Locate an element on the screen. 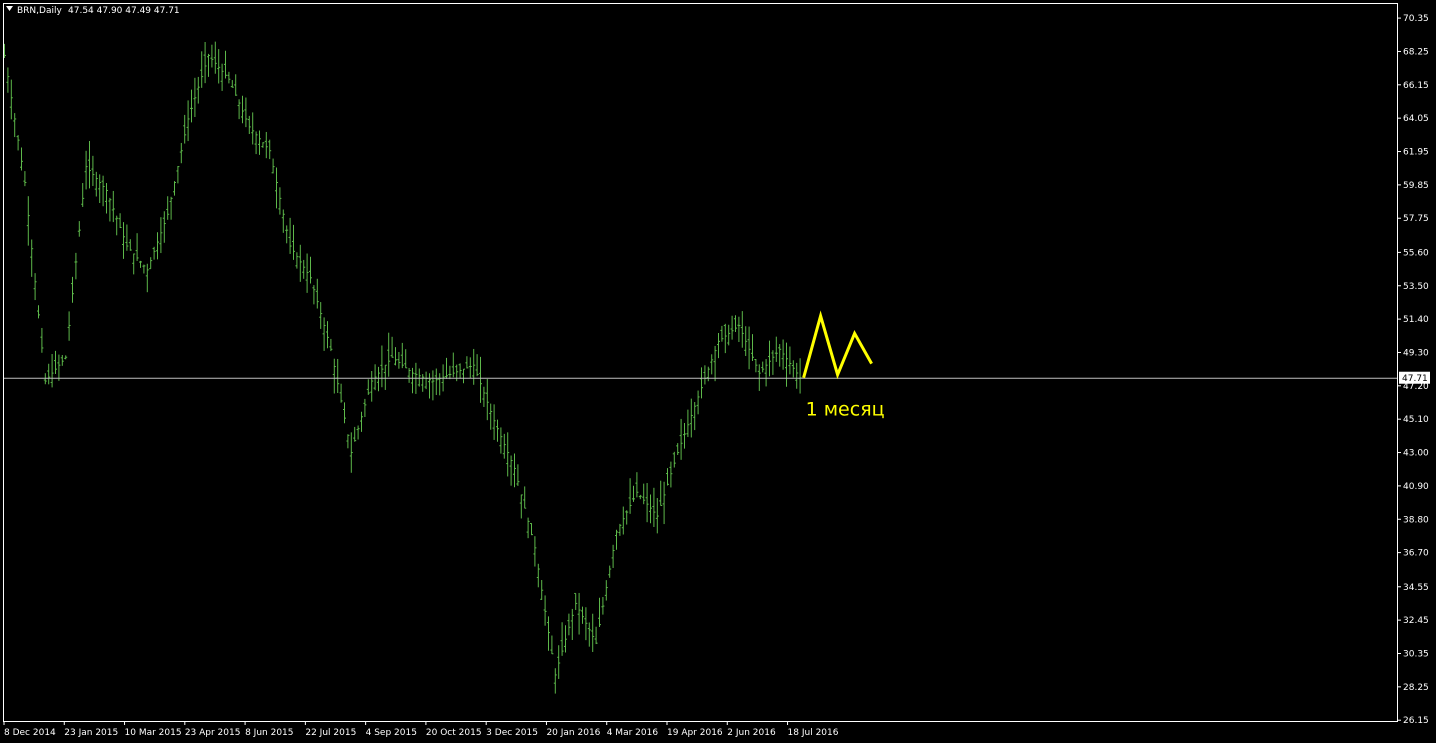 The image size is (1436, 743). price-tick-label: 59.85 is located at coordinates (1416, 186).